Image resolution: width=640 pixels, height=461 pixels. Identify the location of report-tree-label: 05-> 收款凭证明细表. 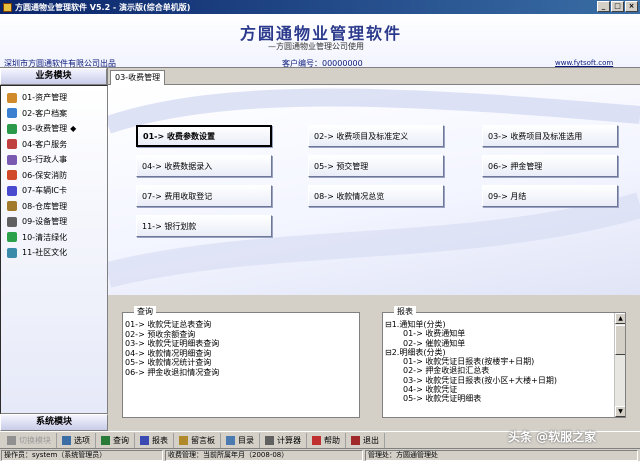
(442, 399).